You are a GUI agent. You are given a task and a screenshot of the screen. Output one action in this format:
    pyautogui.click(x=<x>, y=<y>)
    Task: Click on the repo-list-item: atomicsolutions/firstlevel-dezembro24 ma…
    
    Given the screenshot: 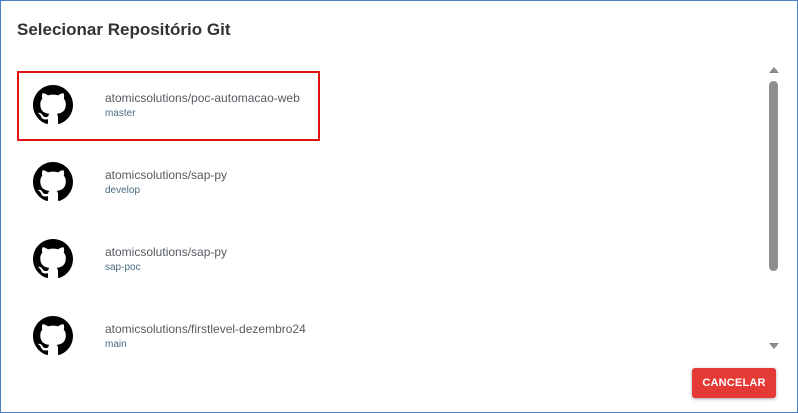 What is the action you would take?
    pyautogui.click(x=390, y=329)
    